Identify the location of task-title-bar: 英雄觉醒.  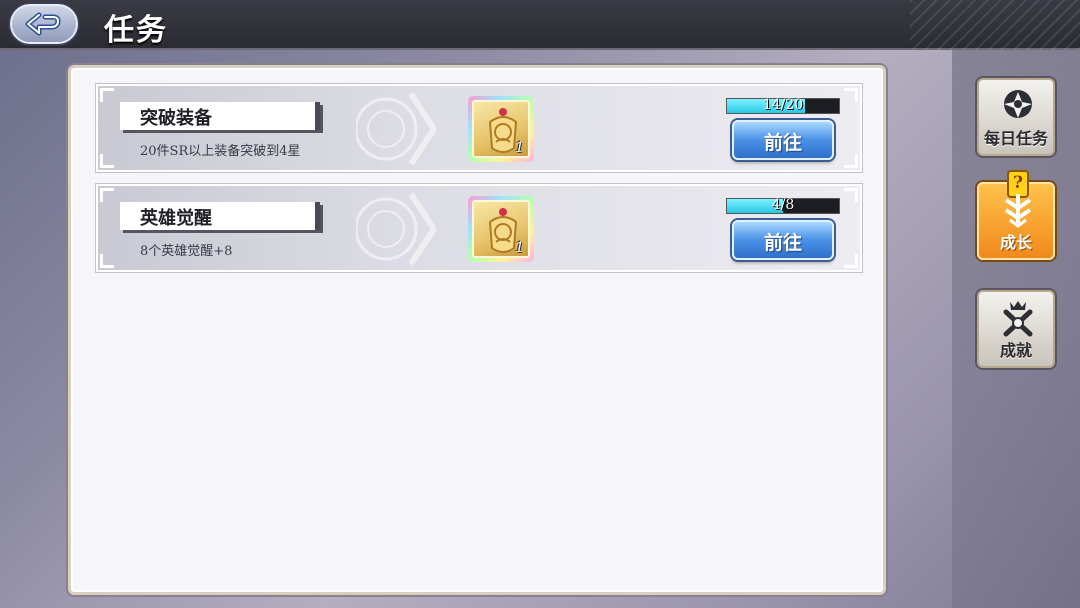
(220, 216).